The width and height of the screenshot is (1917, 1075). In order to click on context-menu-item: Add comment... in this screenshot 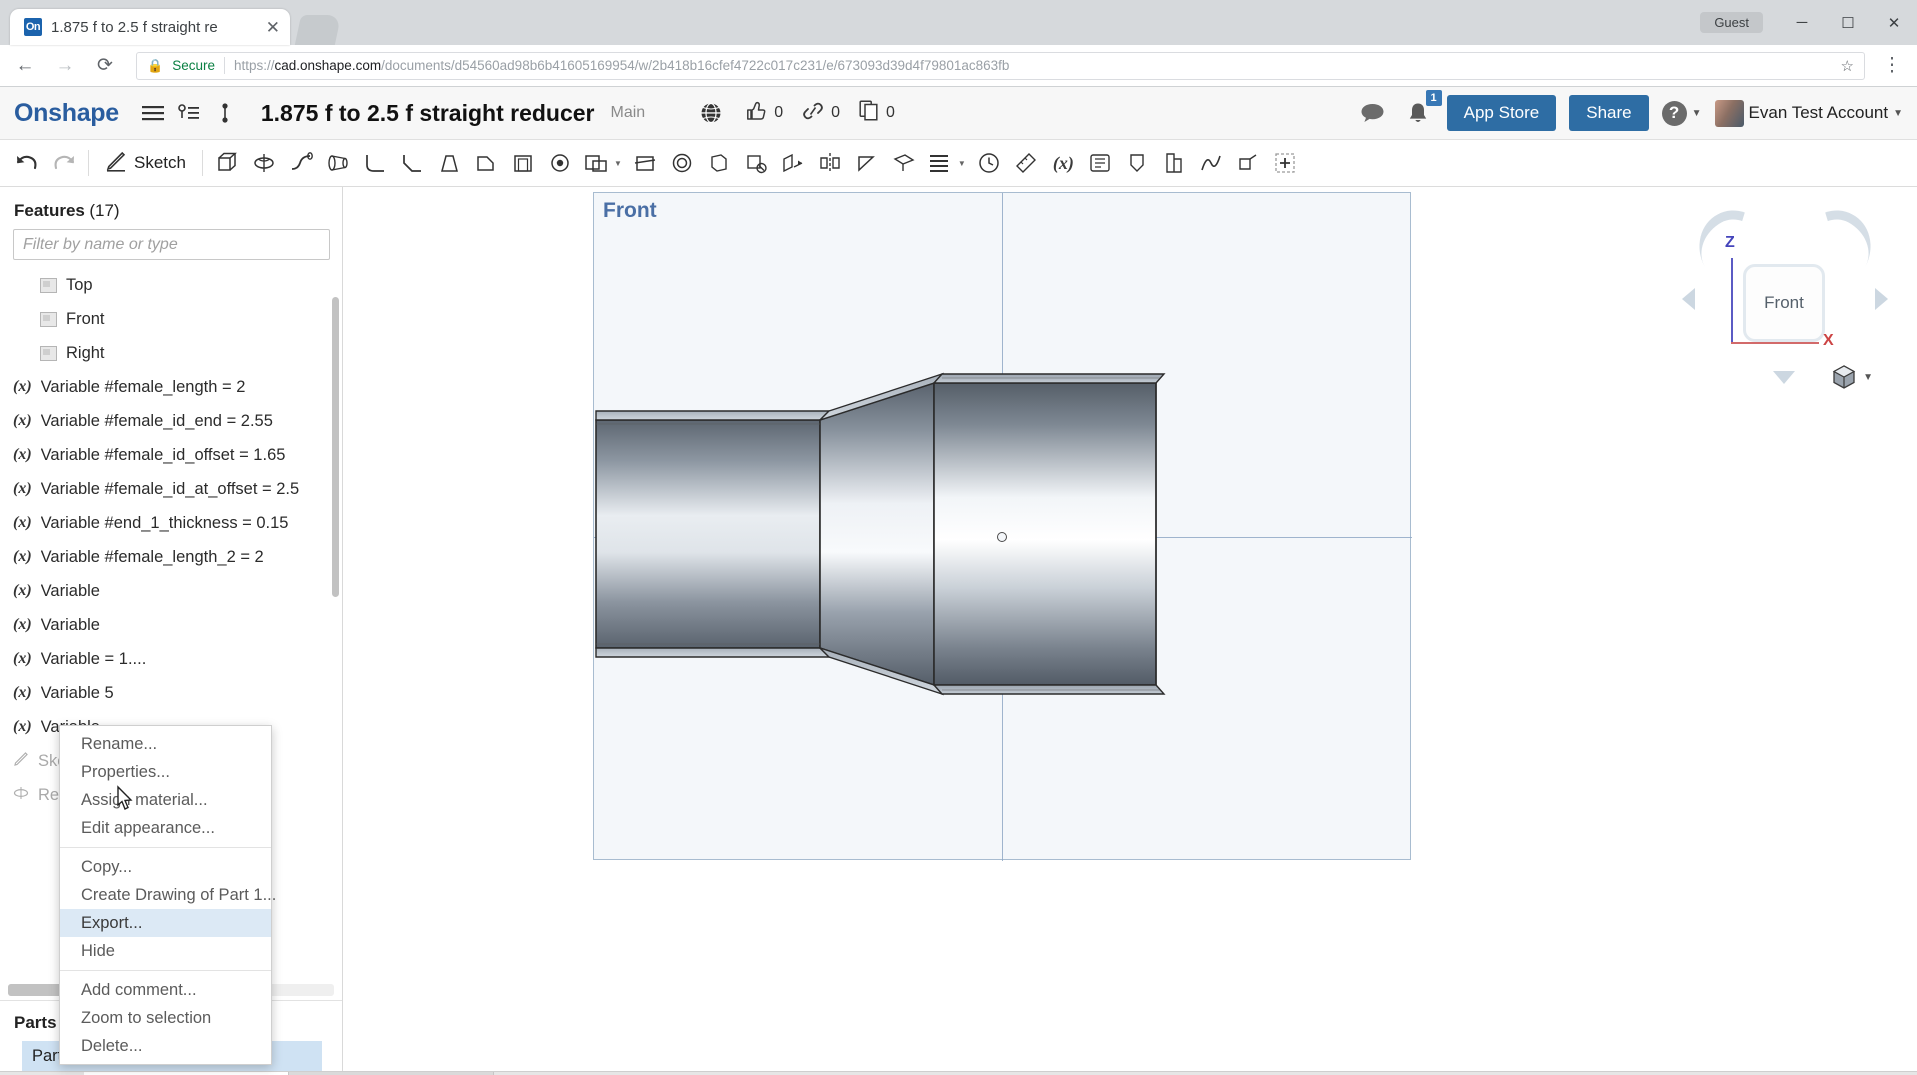, I will do `click(165, 990)`.